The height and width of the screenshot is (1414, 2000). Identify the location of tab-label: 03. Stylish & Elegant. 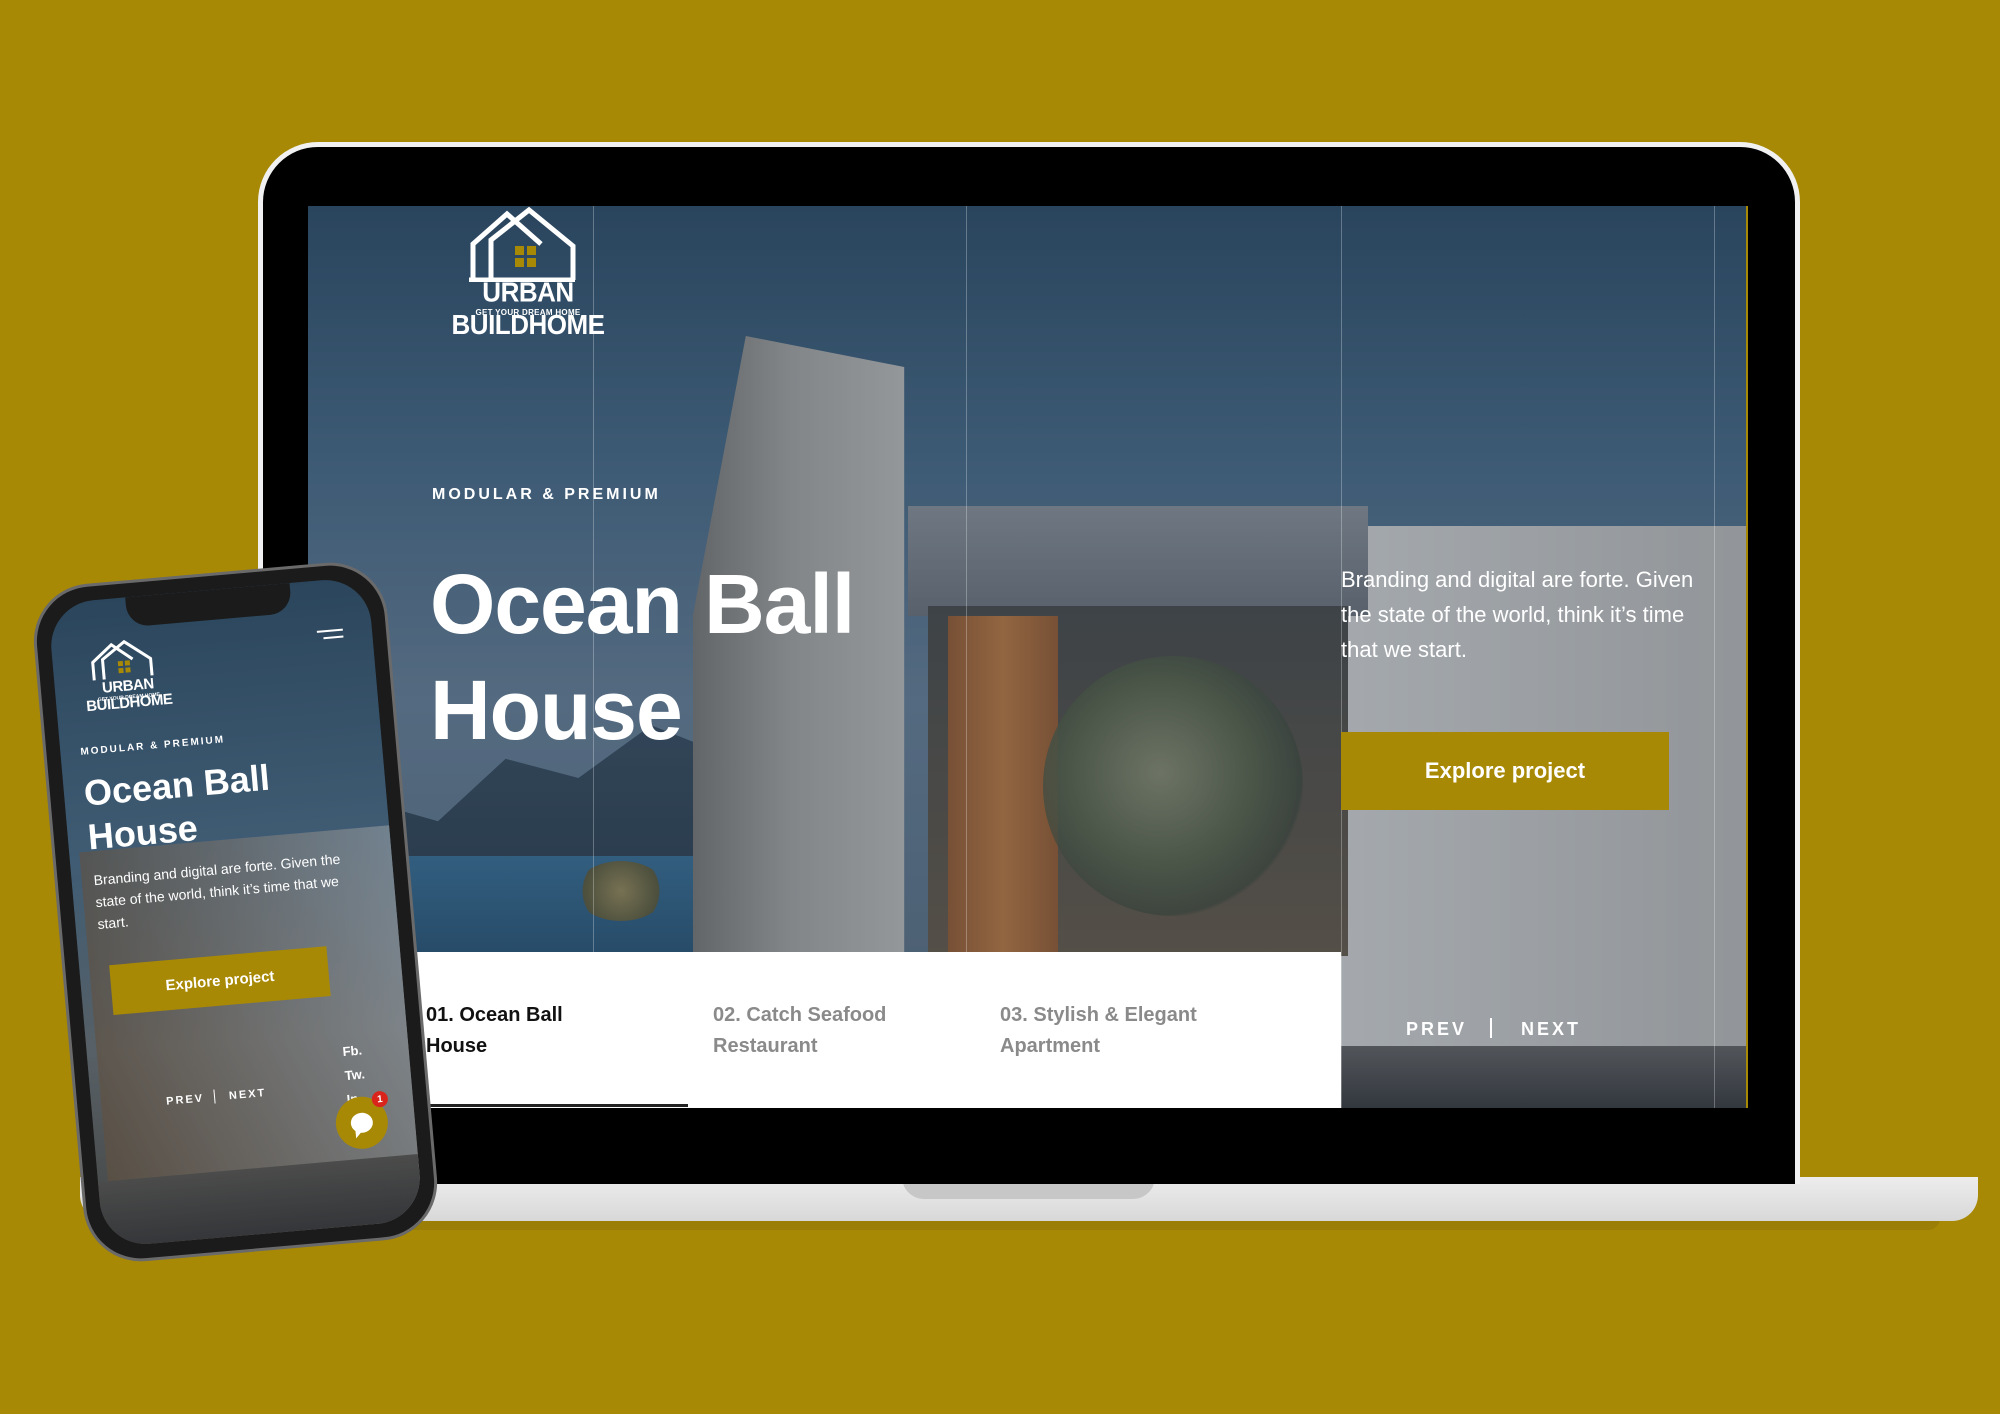
(1098, 1015).